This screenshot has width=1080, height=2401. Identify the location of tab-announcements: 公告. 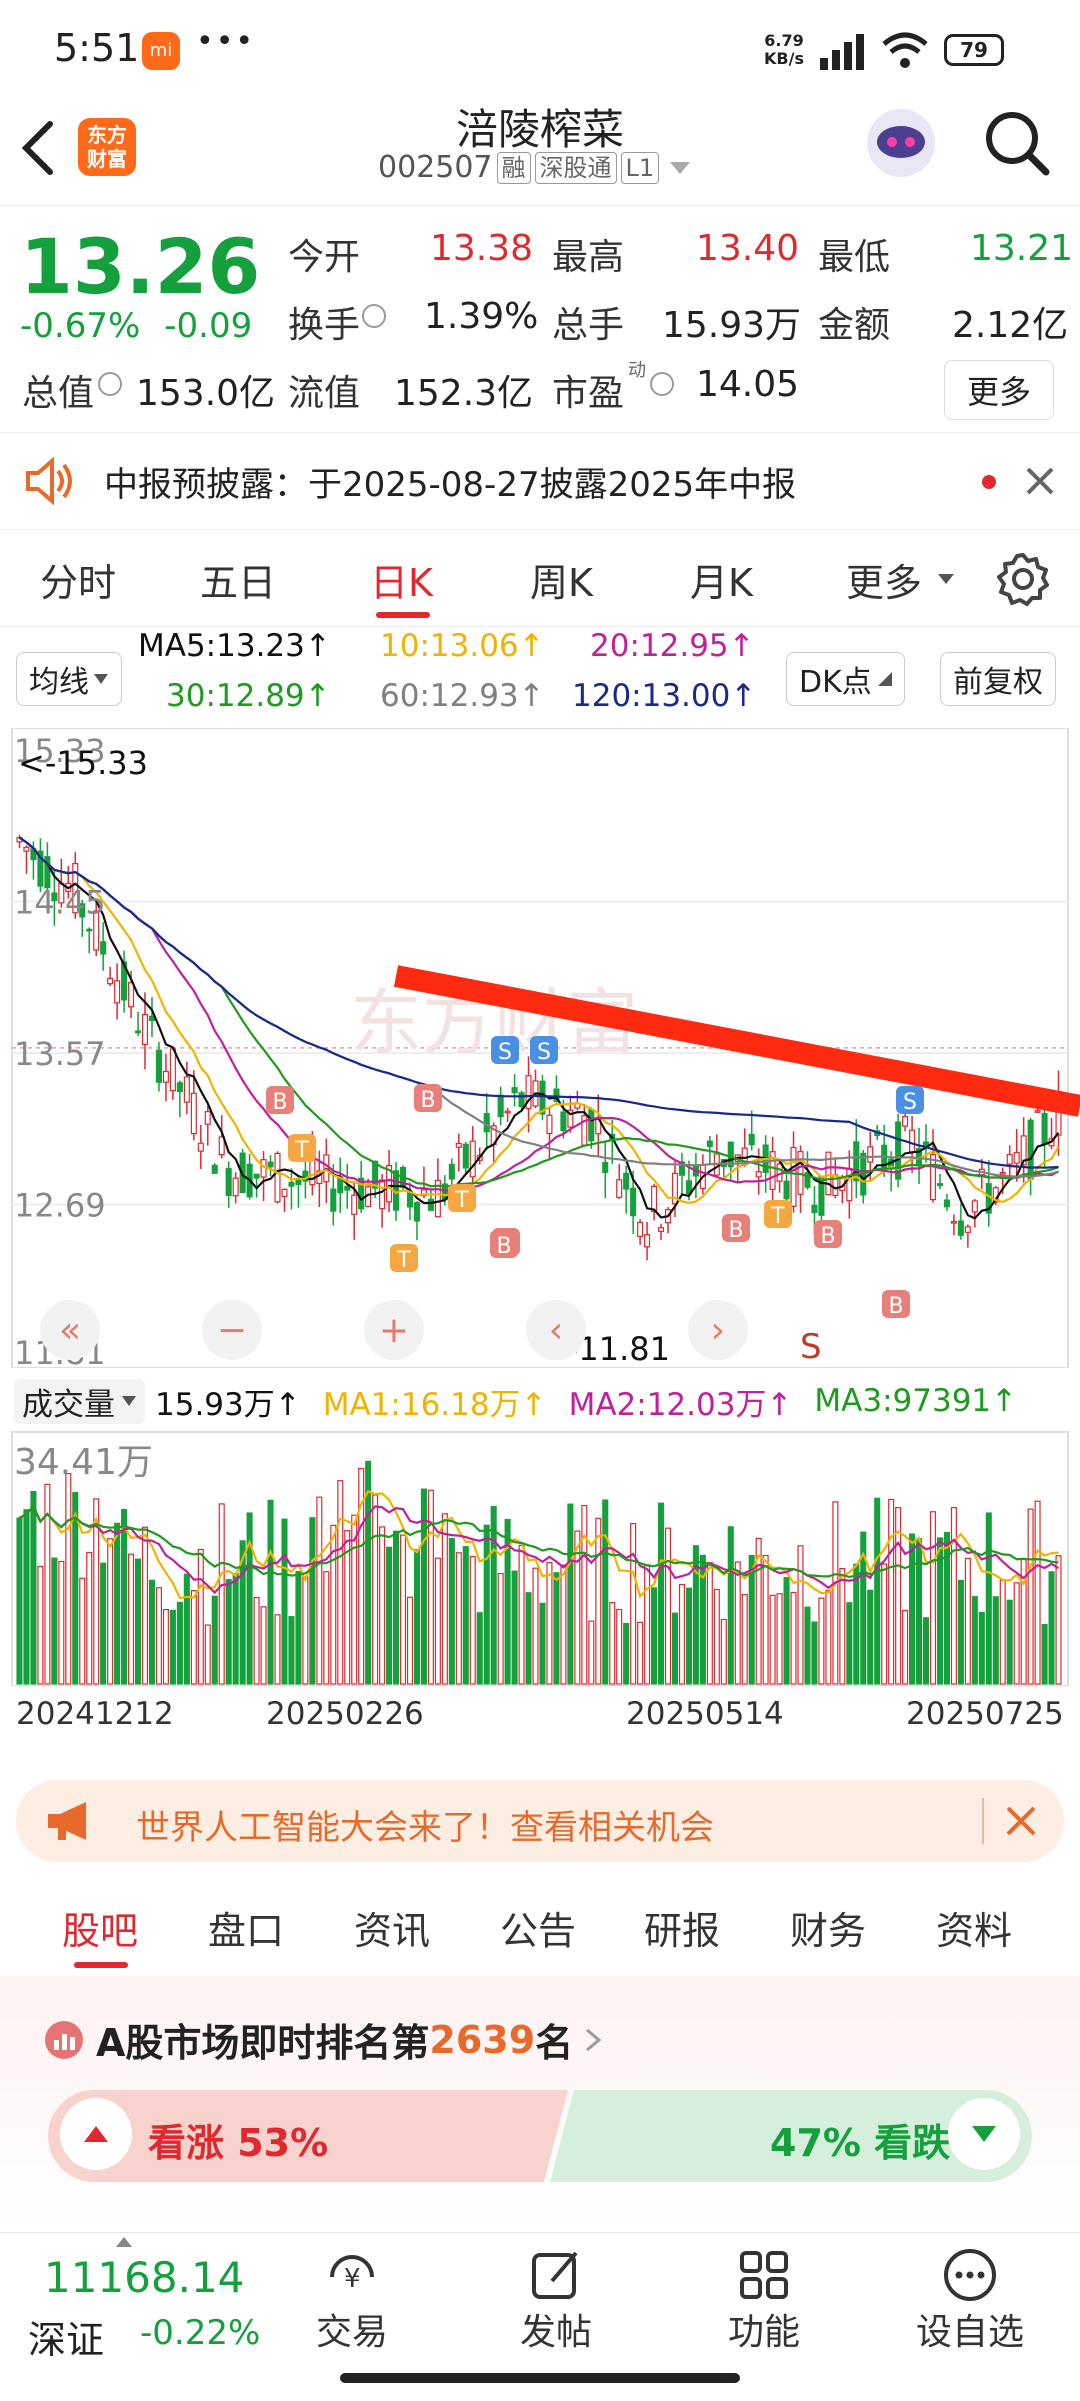
(538, 1927).